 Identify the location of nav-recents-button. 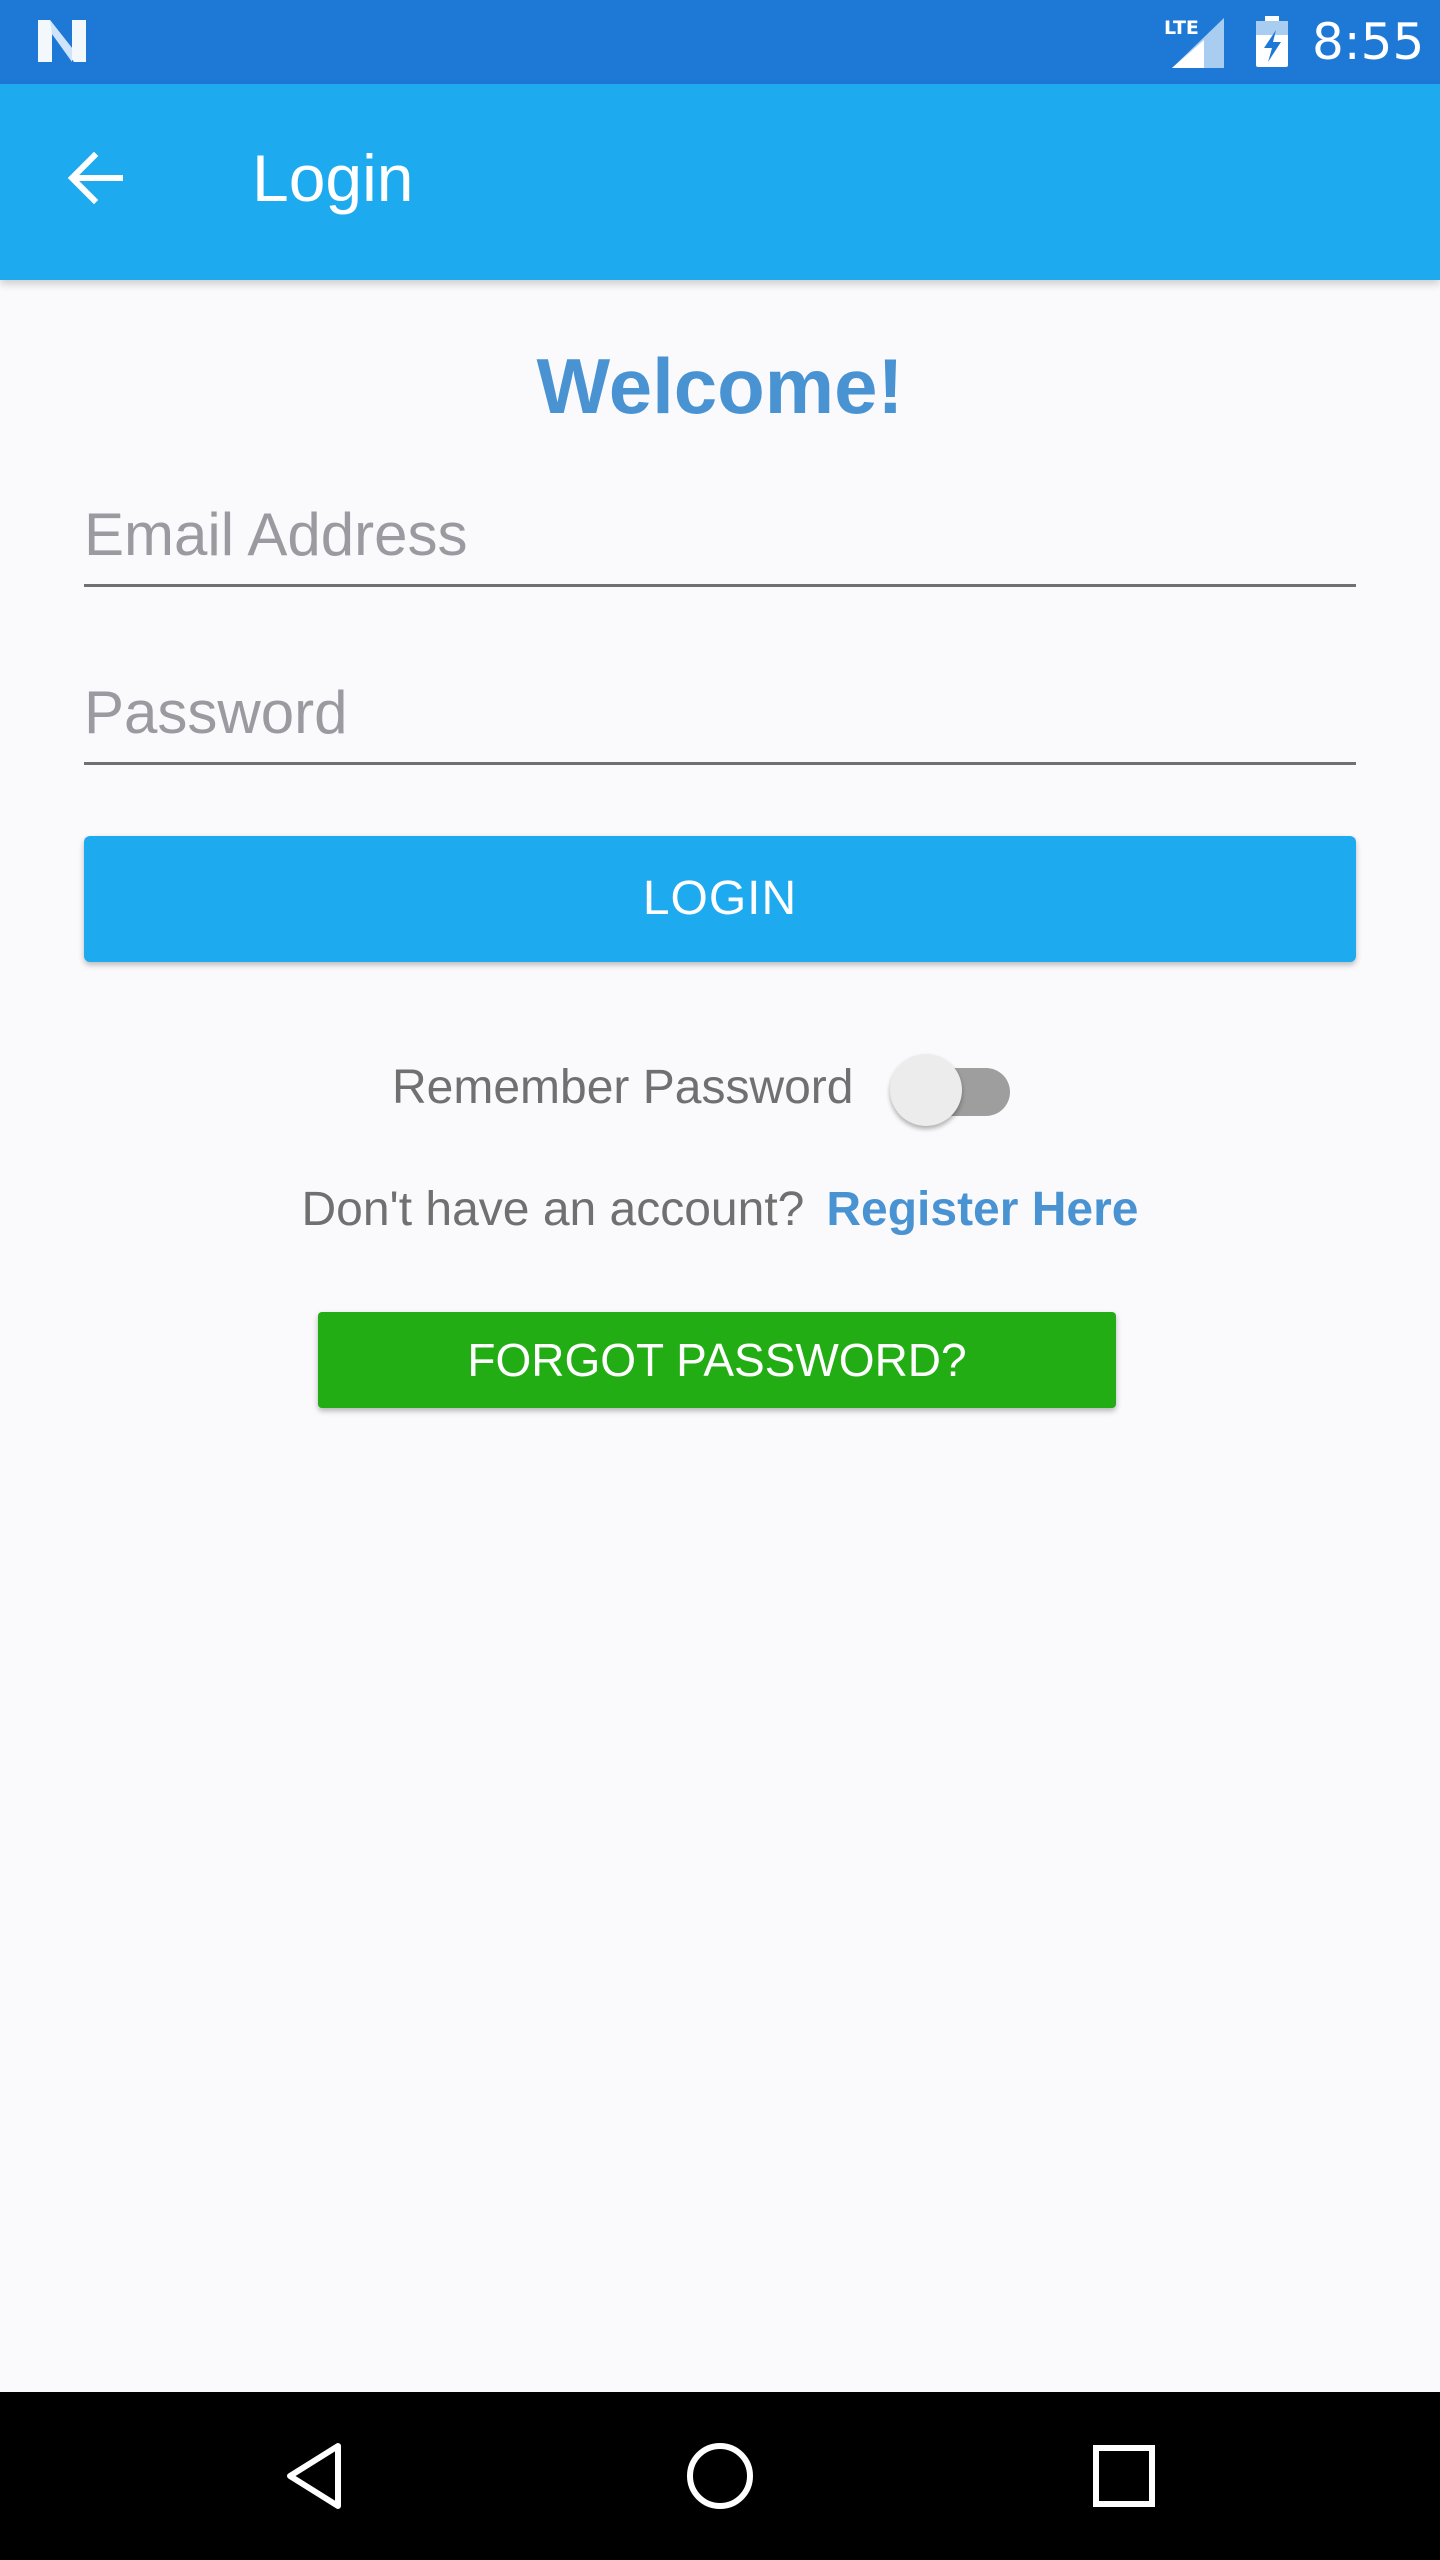
(1124, 2476).